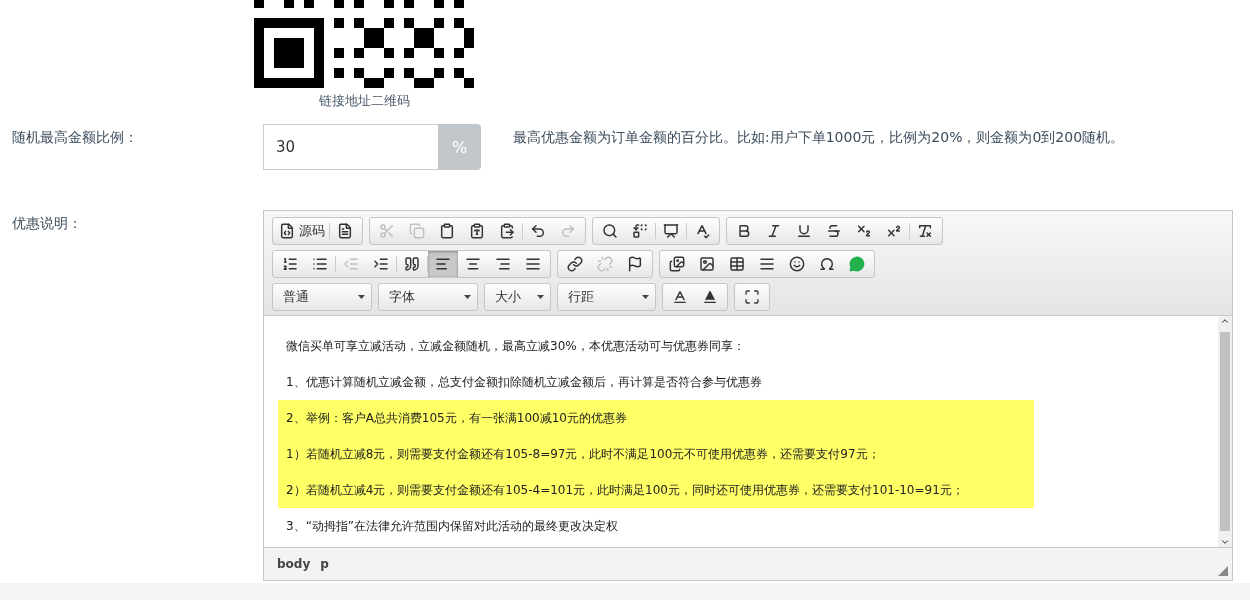 The width and height of the screenshot is (1250, 600). What do you see at coordinates (538, 231) in the screenshot?
I see `undo-icon` at bounding box center [538, 231].